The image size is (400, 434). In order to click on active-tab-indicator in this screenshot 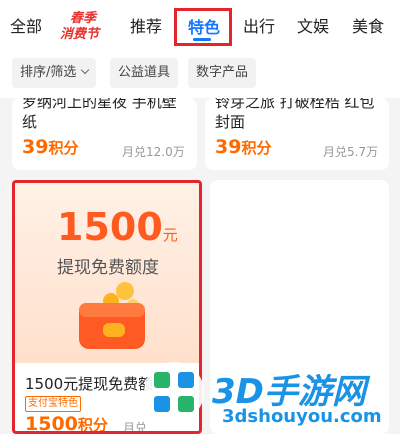, I will do `click(202, 39)`.